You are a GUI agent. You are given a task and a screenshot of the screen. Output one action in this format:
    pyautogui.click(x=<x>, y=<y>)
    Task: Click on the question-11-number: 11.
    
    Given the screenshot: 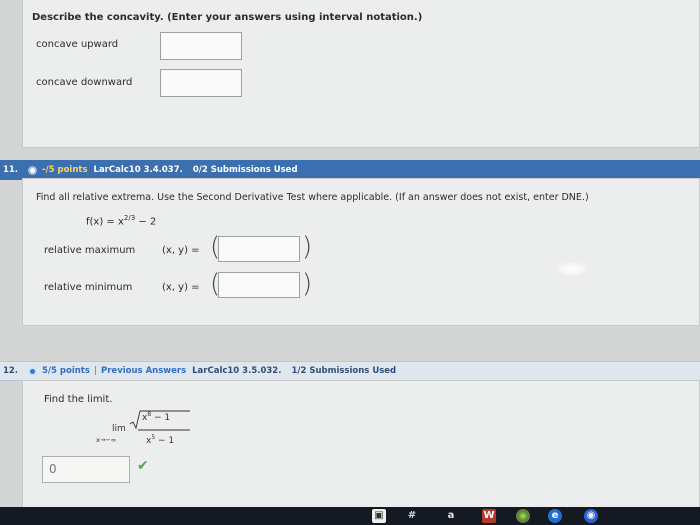 What is the action you would take?
    pyautogui.click(x=10, y=170)
    